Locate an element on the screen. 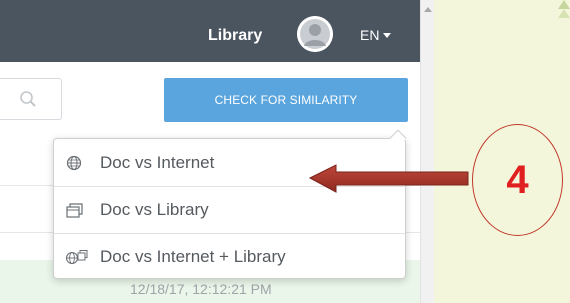  menu-item-label: Doc vs Internet is located at coordinates (157, 162).